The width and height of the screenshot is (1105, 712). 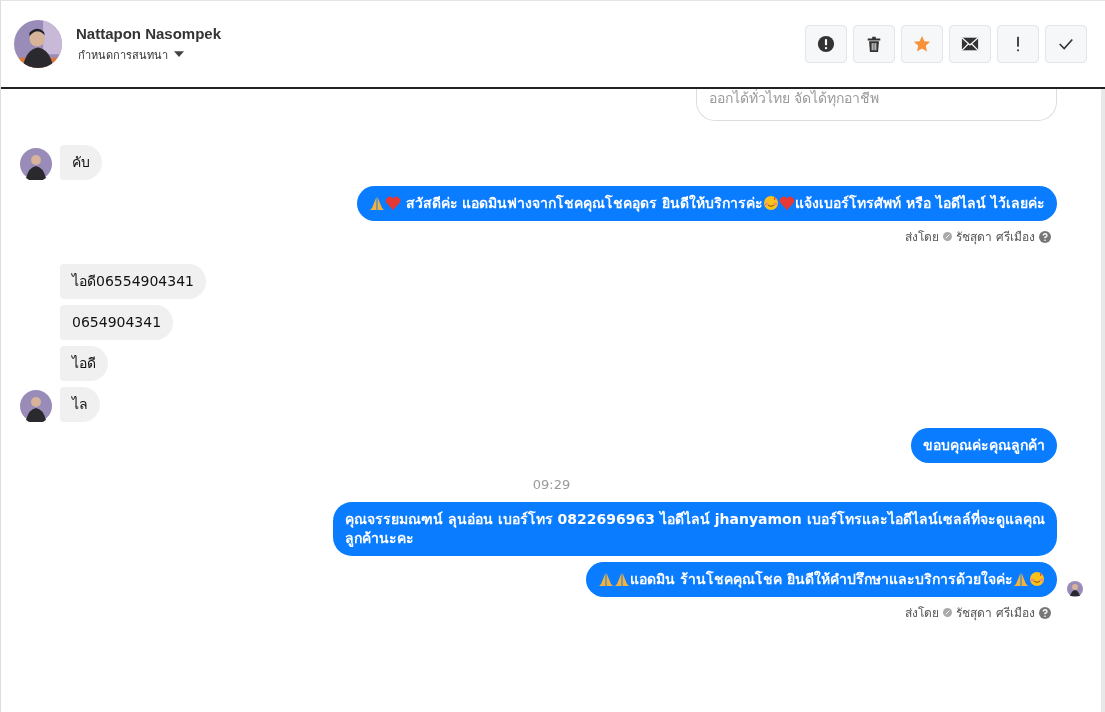 I want to click on message-bubble: คุณจรรยมณฑน์ ลุนอ่อน เบอร์โทร 0822696963 ไอดีไลน์ jhanyamon เบอร์โทรและไอดีไลน์เซลล์ที่จะดูแลคุณลูกค้านะคะ, so click(x=695, y=529).